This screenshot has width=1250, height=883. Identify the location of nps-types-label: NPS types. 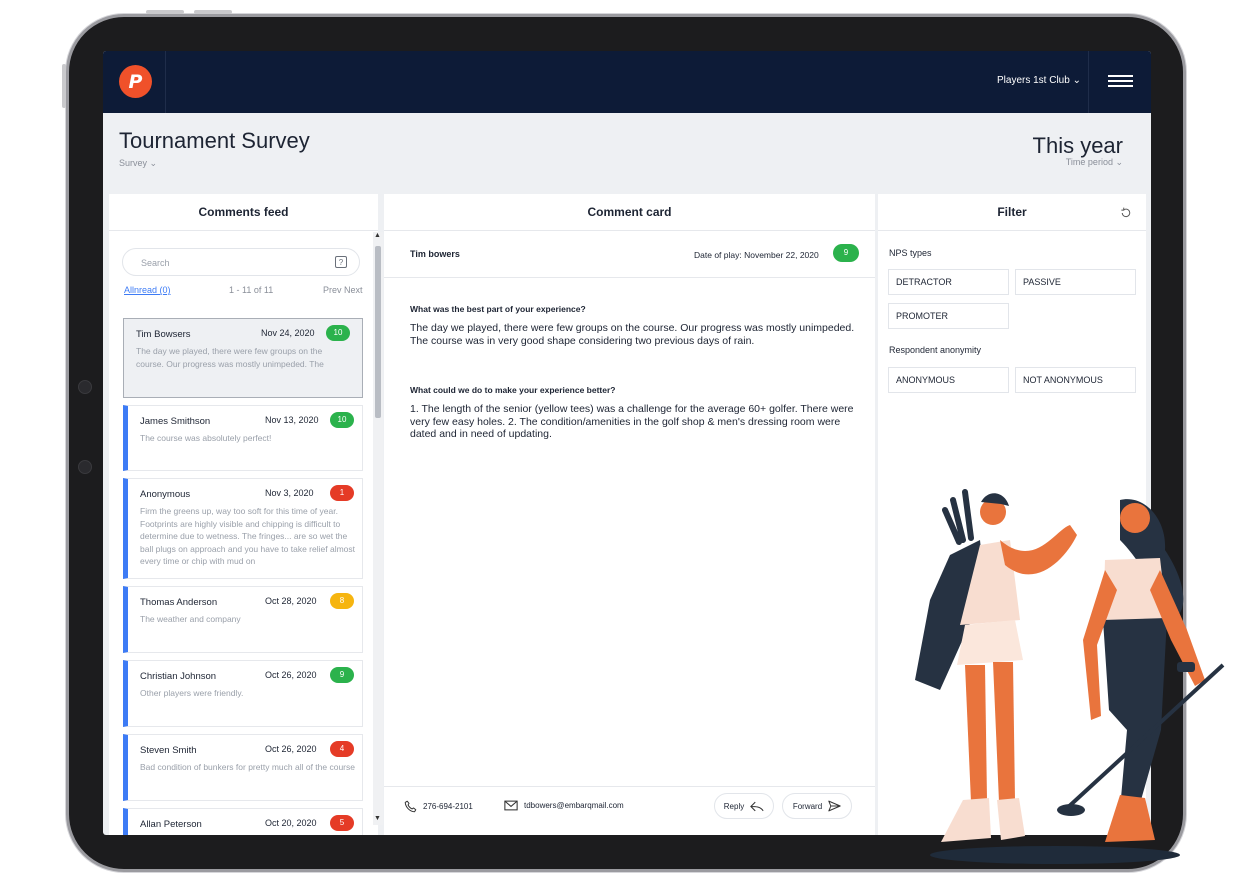
(910, 253).